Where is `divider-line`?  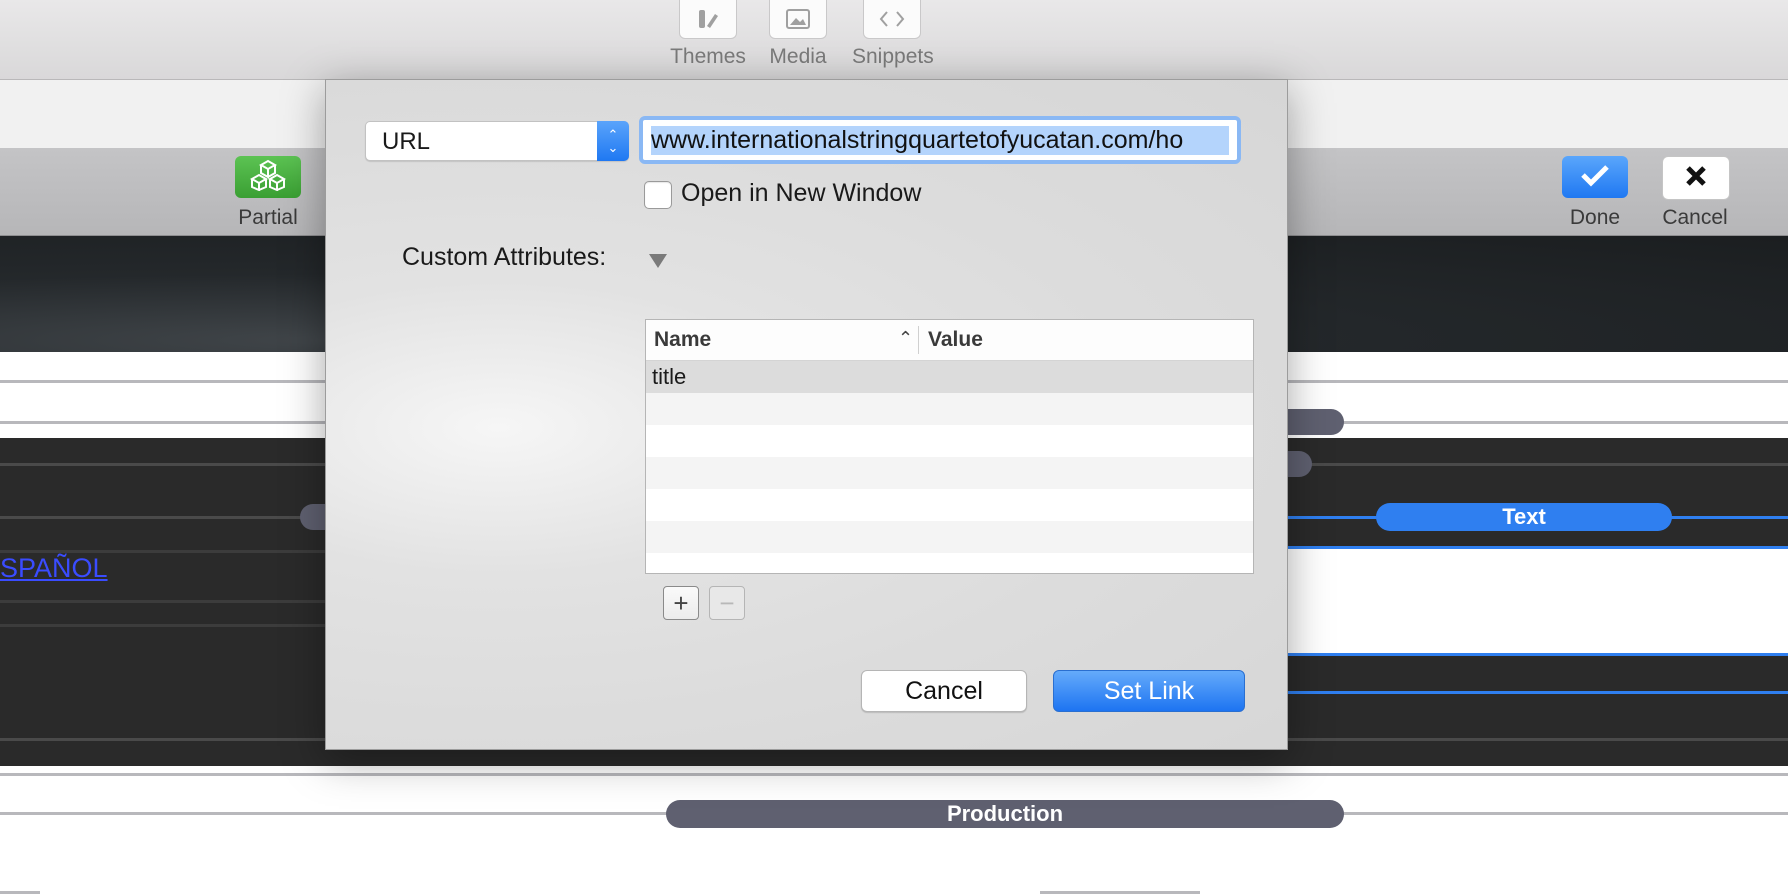
divider-line is located at coordinates (894, 774).